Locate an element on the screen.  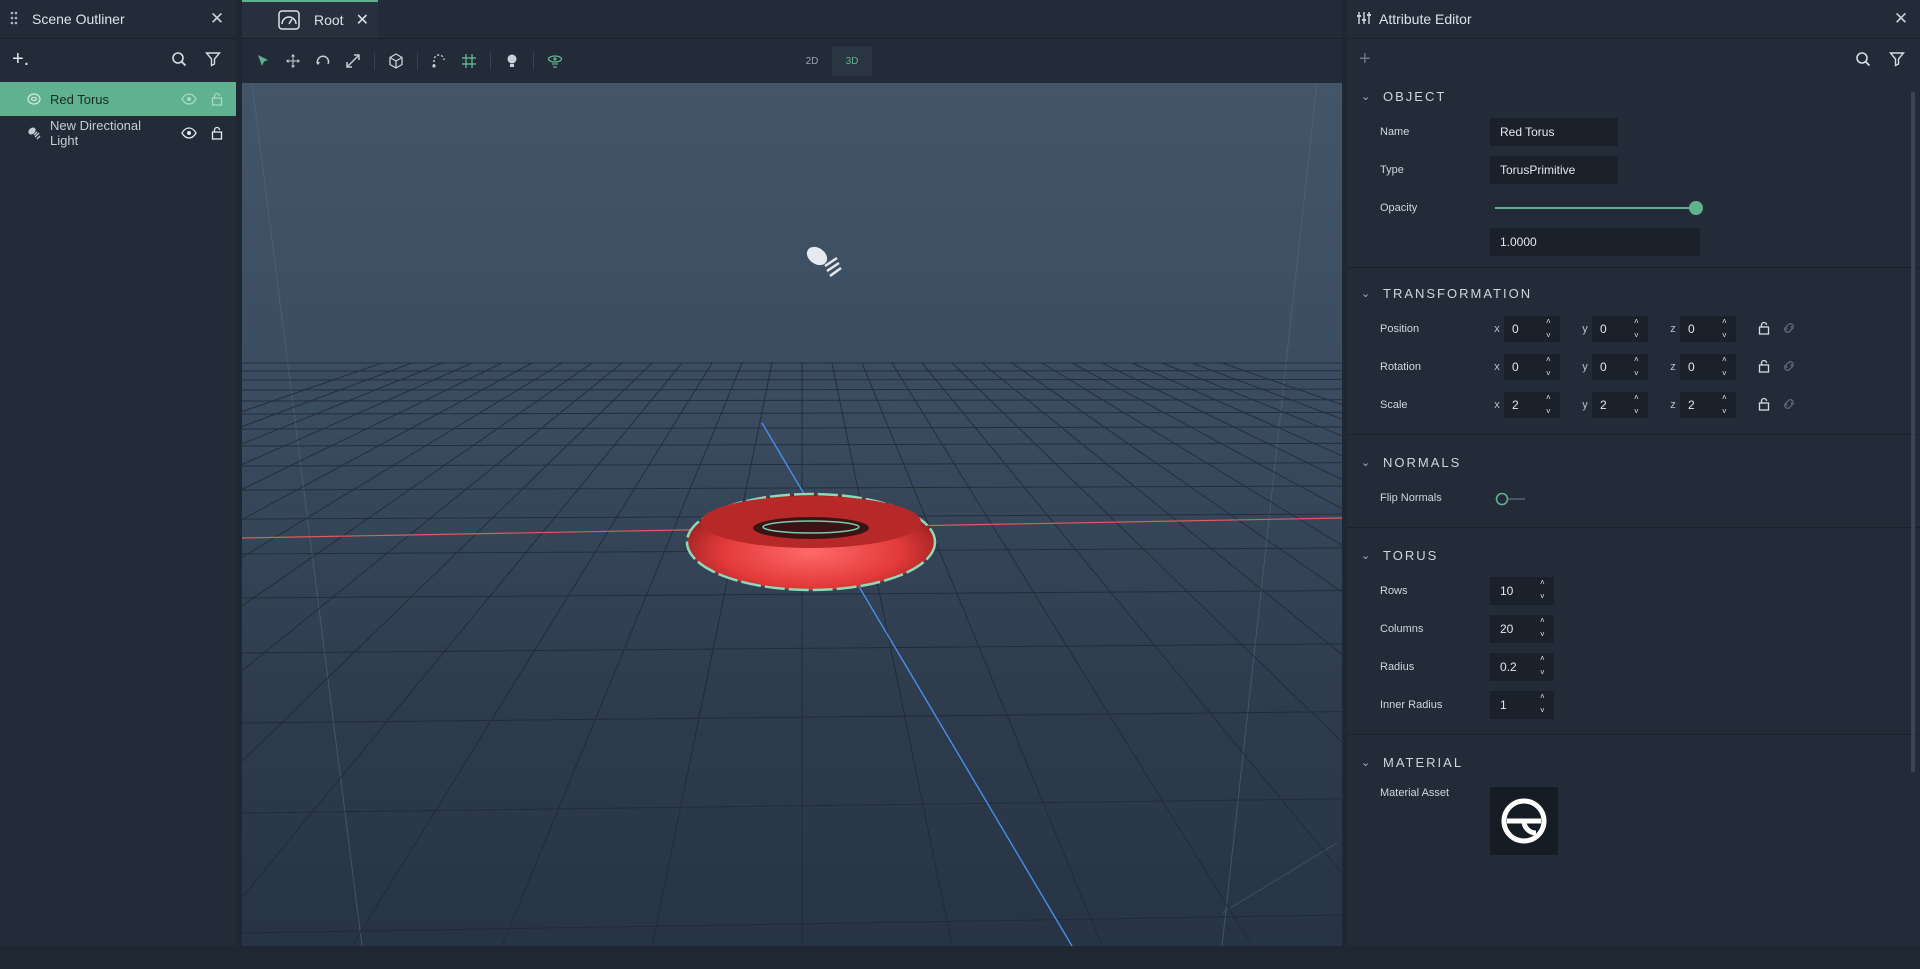
rotation-y-input: 0 ˄ ˅ is located at coordinates (1620, 367).